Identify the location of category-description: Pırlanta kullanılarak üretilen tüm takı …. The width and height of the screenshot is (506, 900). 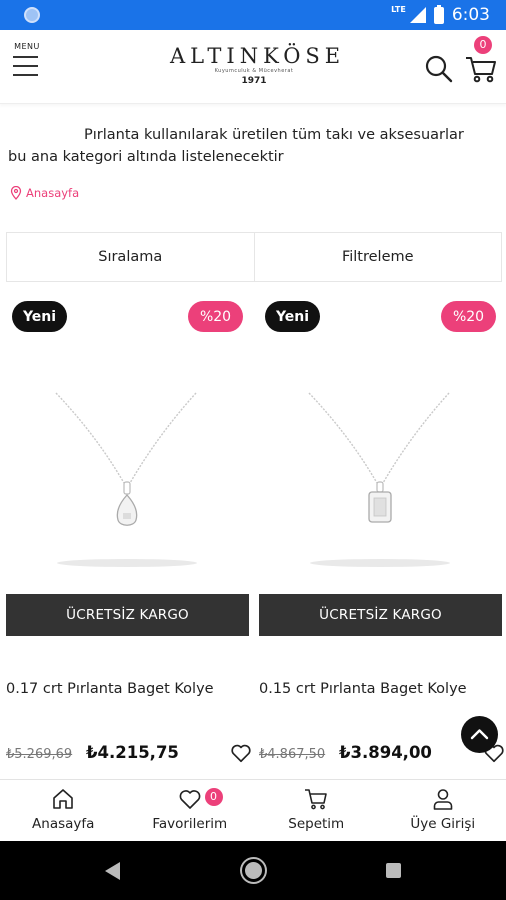
(253, 146).